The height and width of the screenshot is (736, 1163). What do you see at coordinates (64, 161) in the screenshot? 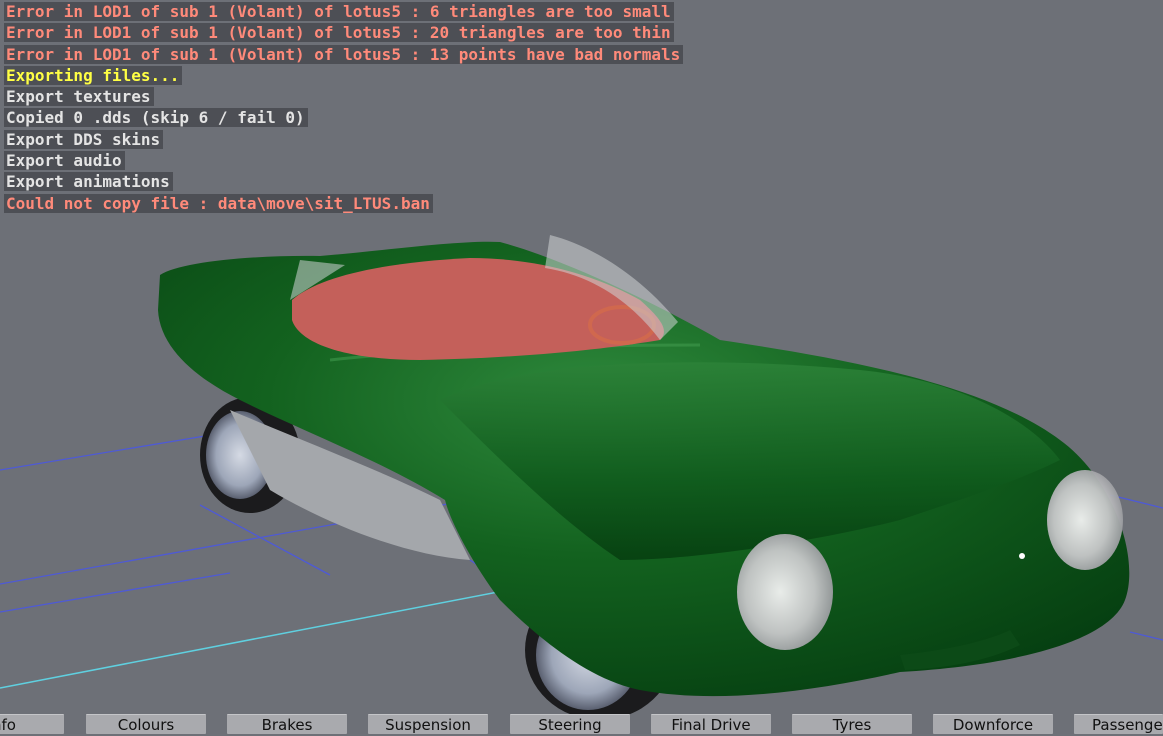
I see `log-line: Export audio` at bounding box center [64, 161].